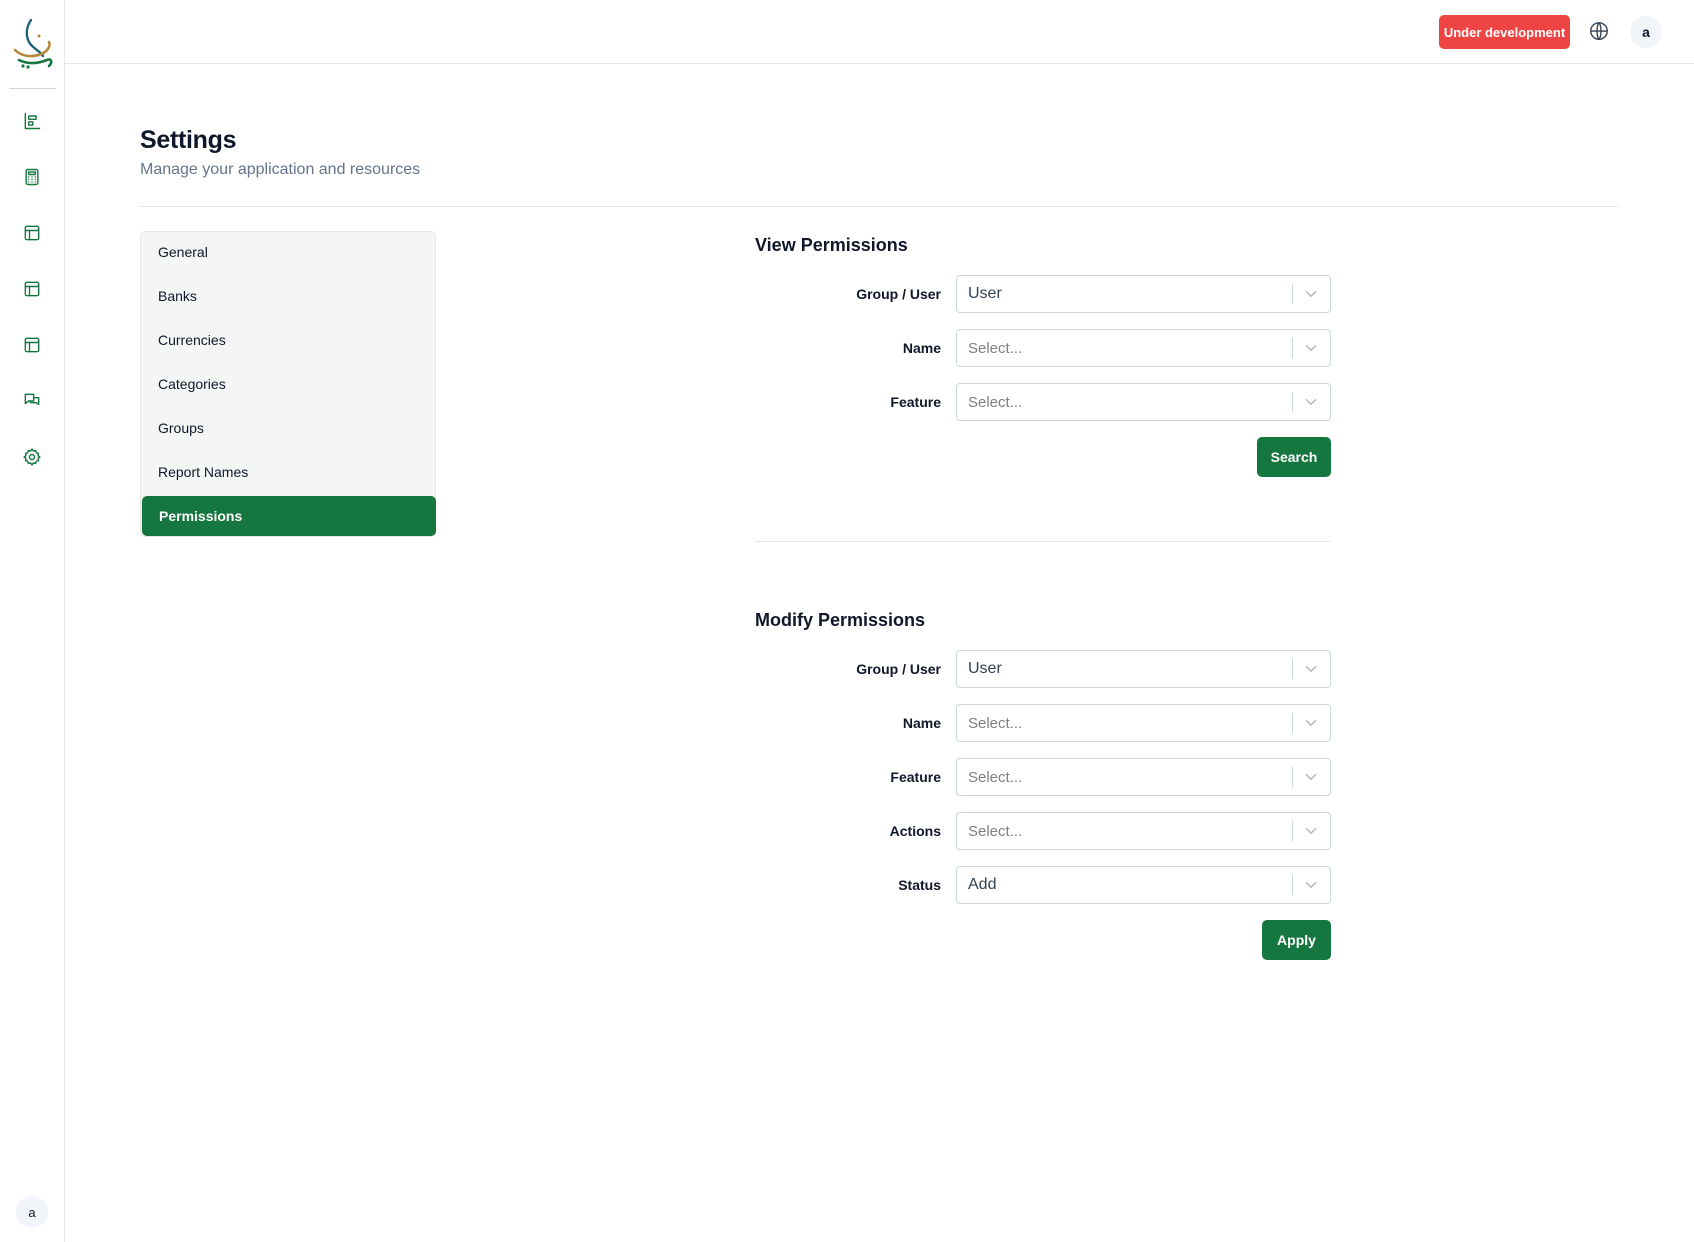 This screenshot has width=1694, height=1242. I want to click on modify-status-select: Add, so click(1143, 885).